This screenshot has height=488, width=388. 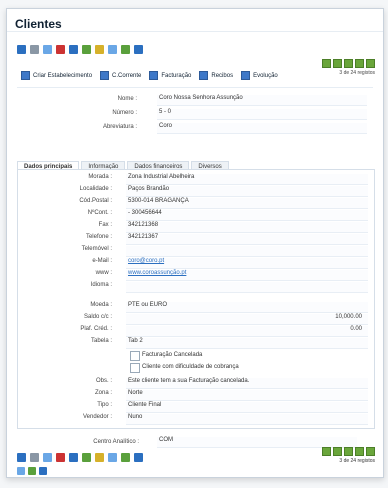 What do you see at coordinates (247, 395) in the screenshot?
I see `zona-field: Norte` at bounding box center [247, 395].